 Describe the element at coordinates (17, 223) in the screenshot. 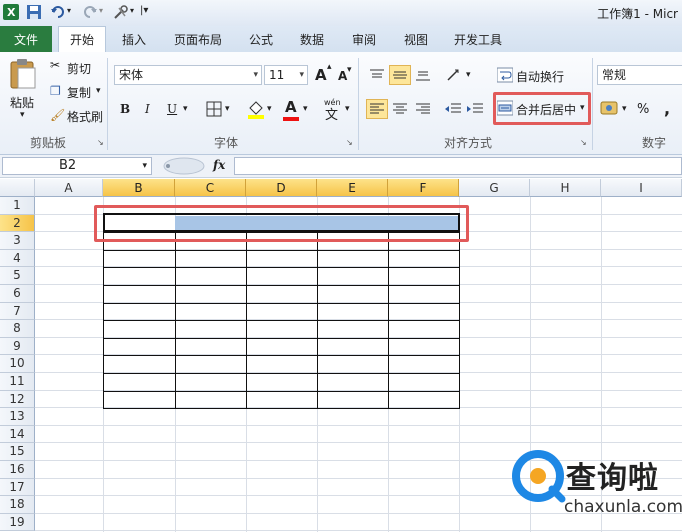

I see `row-header-2: 2` at that location.